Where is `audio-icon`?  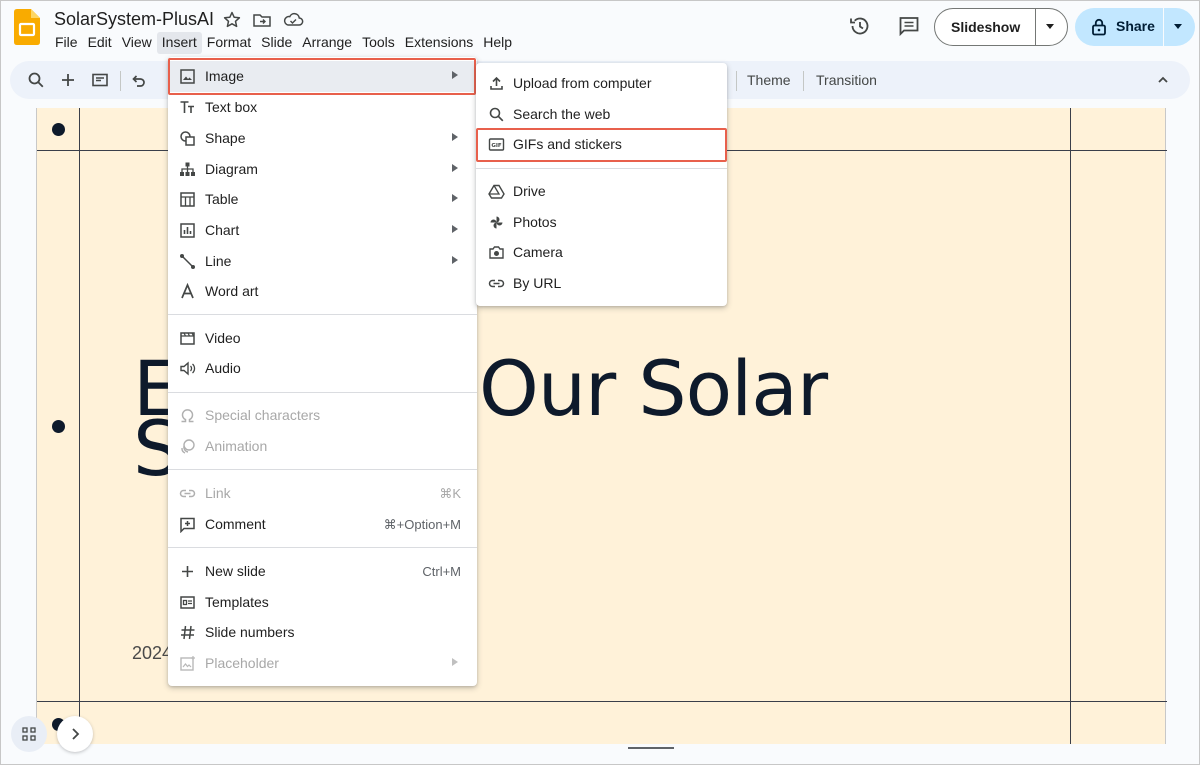 audio-icon is located at coordinates (187, 368).